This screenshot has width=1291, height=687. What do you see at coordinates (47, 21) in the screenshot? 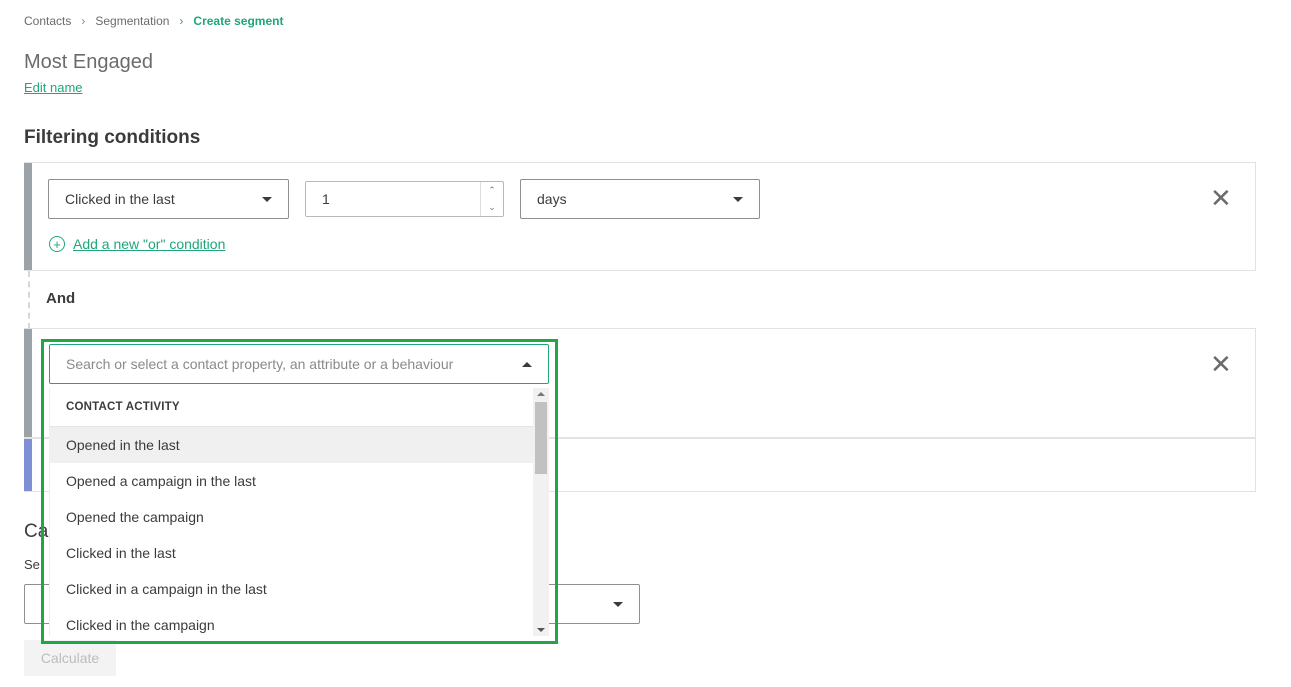
I see `breadcrumb-contacts: Contacts` at bounding box center [47, 21].